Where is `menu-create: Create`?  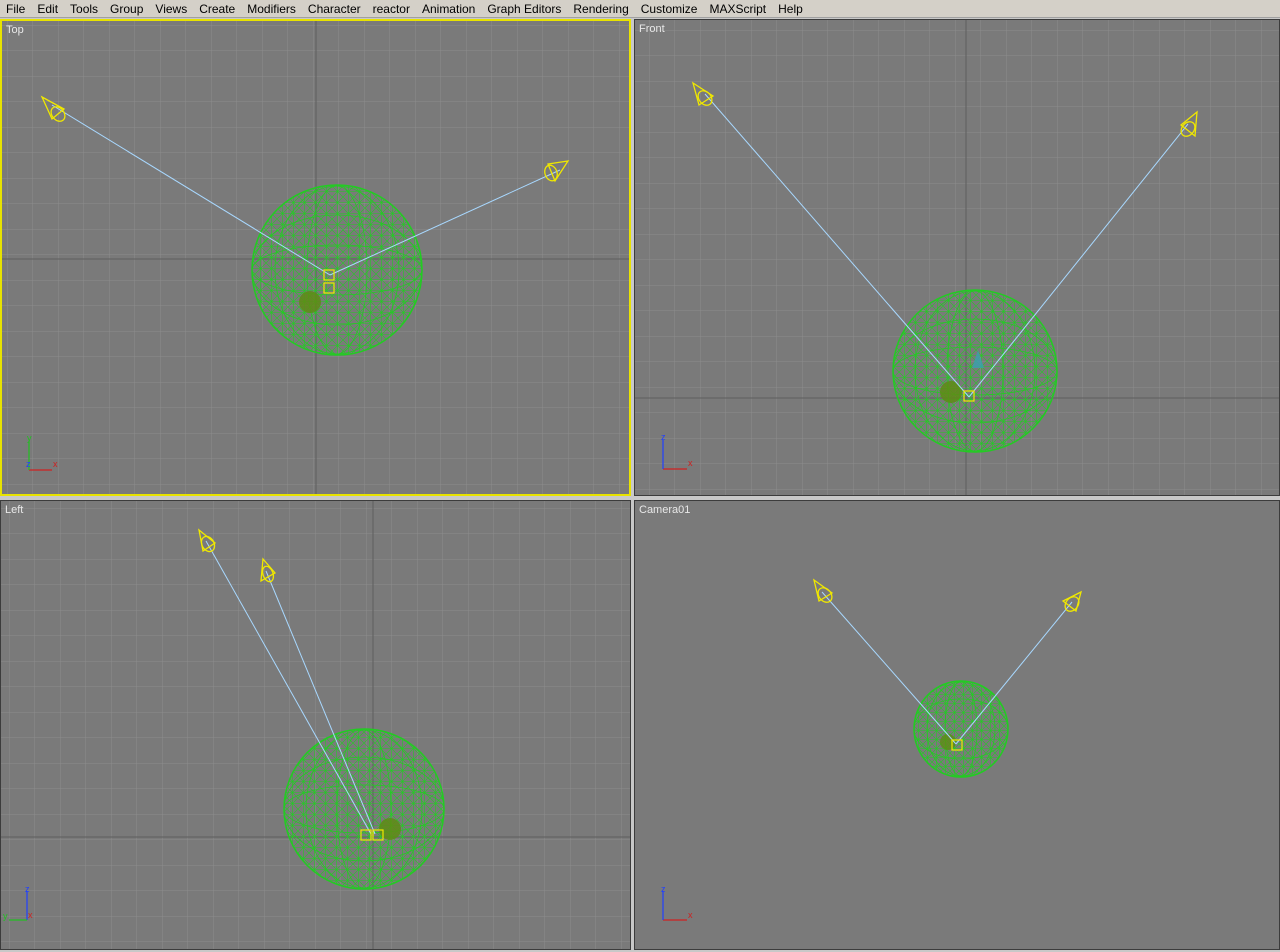
menu-create: Create is located at coordinates (217, 9).